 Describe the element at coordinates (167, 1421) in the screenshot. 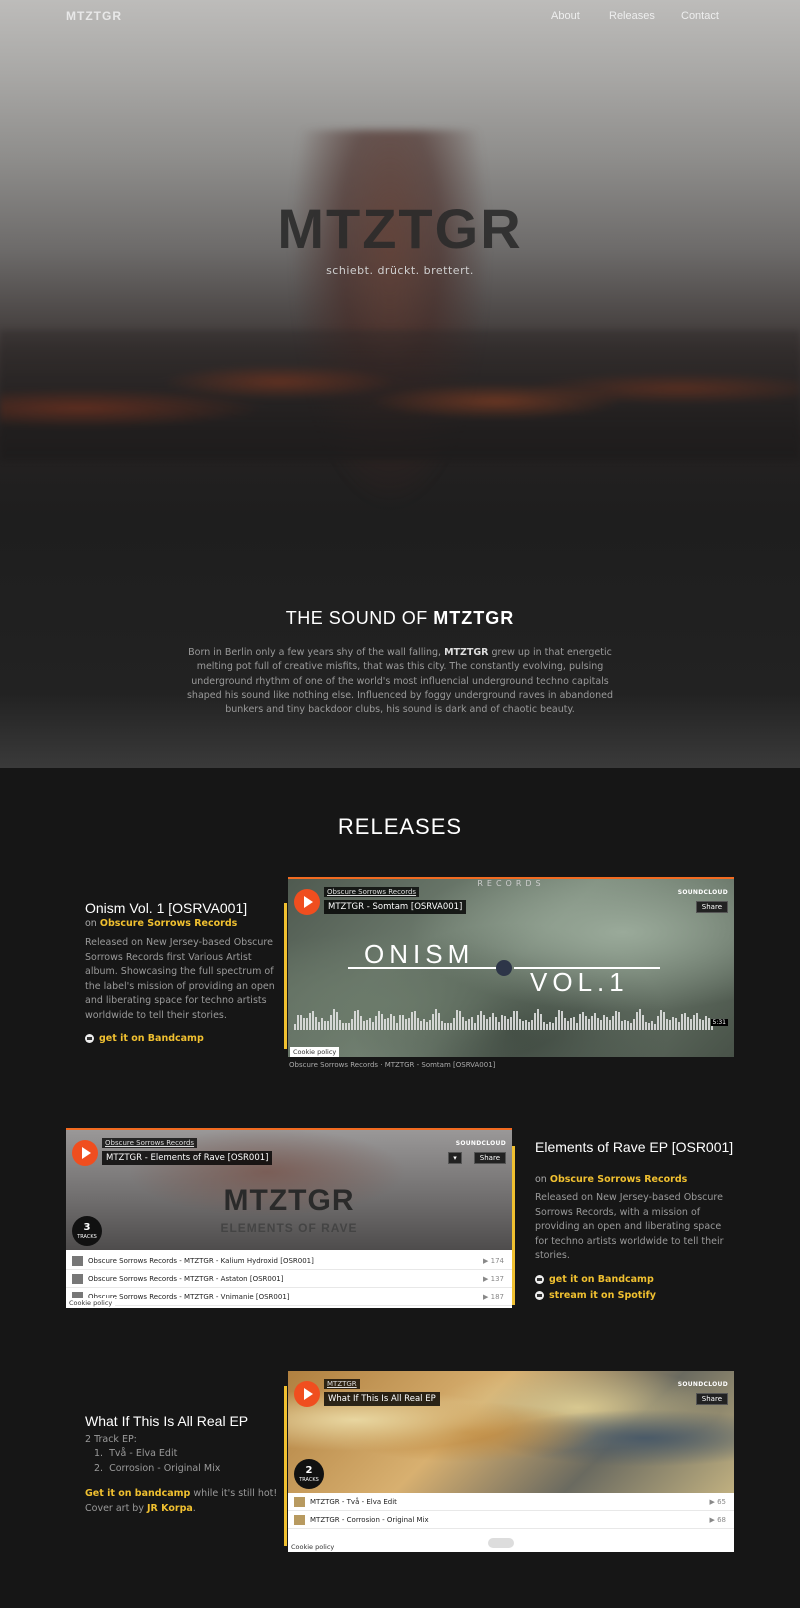

I see `release-title: What If This Is All Real EP` at that location.